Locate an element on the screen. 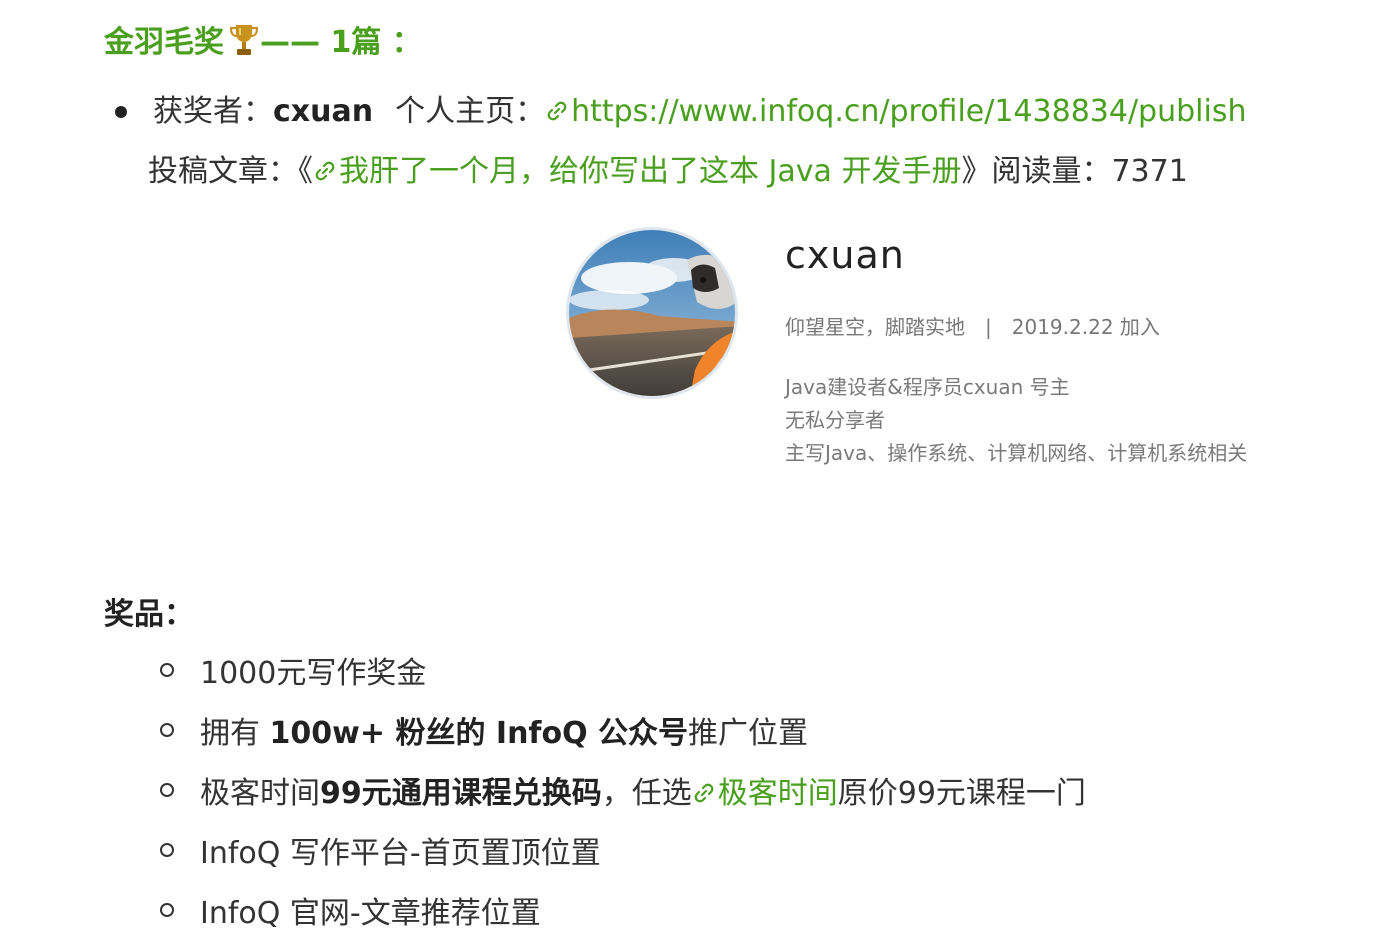  profile-bio-line: Java建设者&程序员cxuan 号主 is located at coordinates (927, 387).